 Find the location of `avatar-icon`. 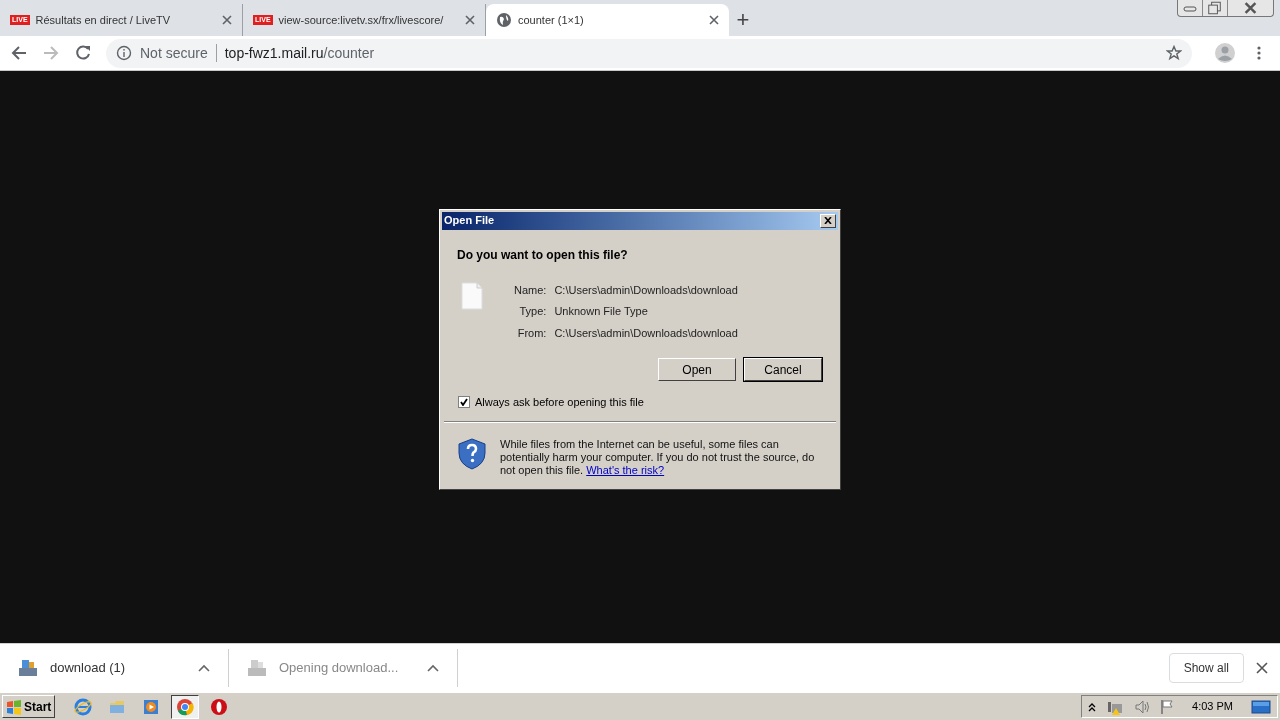

avatar-icon is located at coordinates (1225, 53).